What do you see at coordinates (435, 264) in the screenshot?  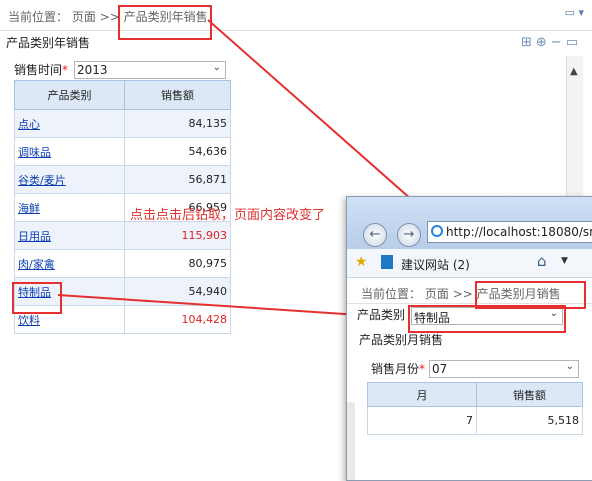 I see `suggested-sites-link: 建议网站 (2)` at bounding box center [435, 264].